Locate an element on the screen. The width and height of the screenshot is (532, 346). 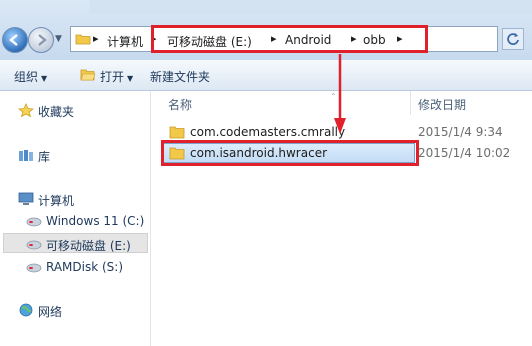
open-folder-icon is located at coordinates (88, 75).